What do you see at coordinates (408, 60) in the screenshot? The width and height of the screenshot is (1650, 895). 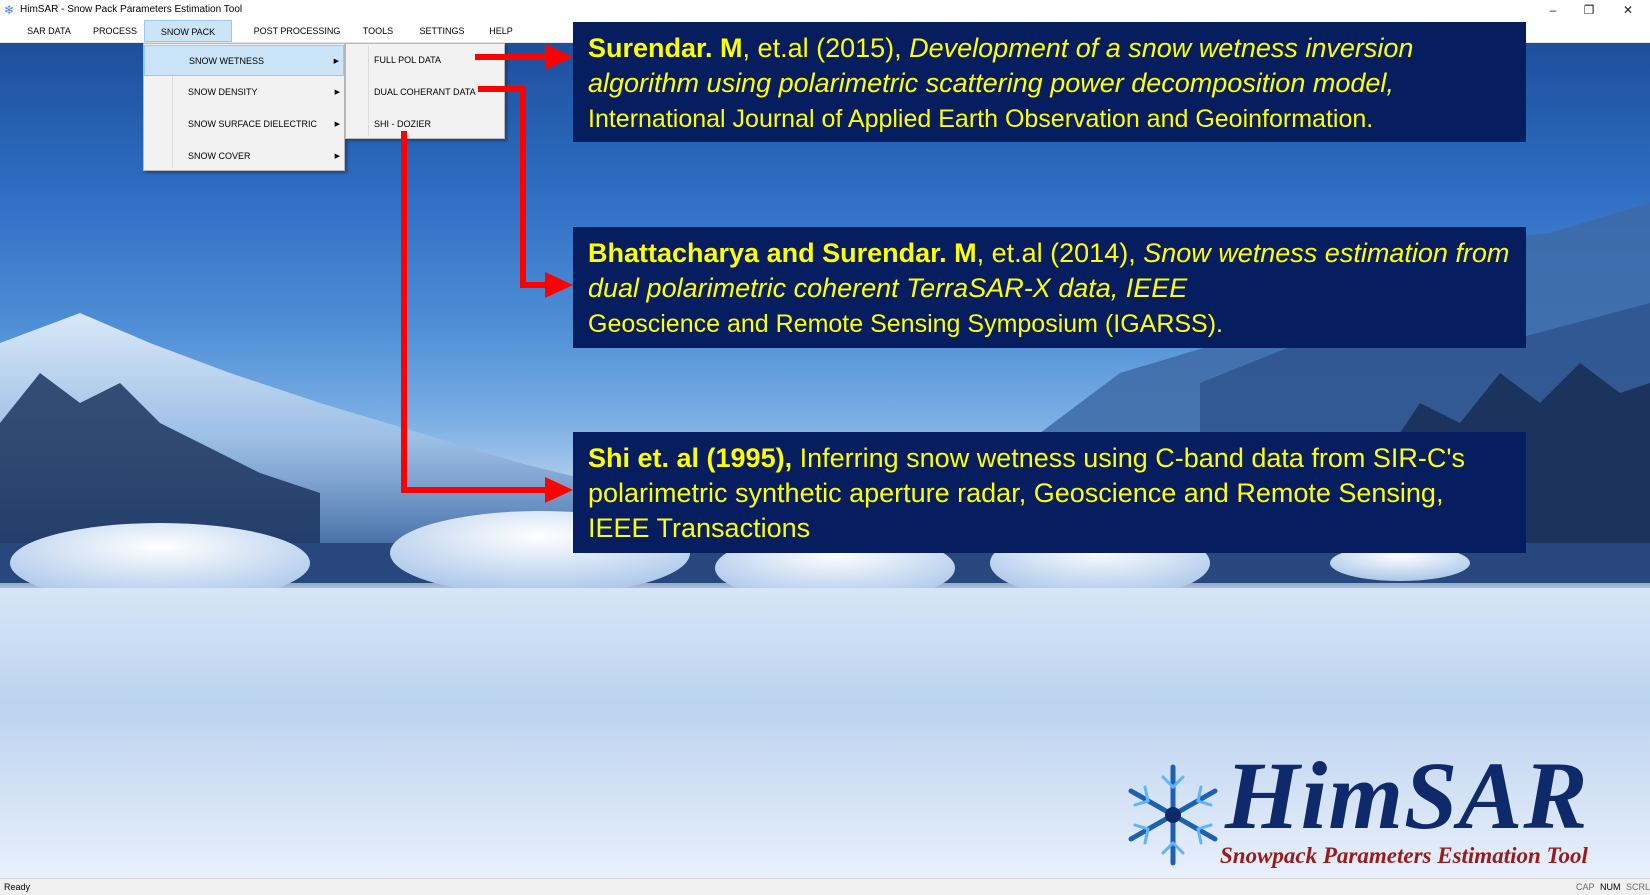 I see `menu-item-label: FULL POL DATA` at bounding box center [408, 60].